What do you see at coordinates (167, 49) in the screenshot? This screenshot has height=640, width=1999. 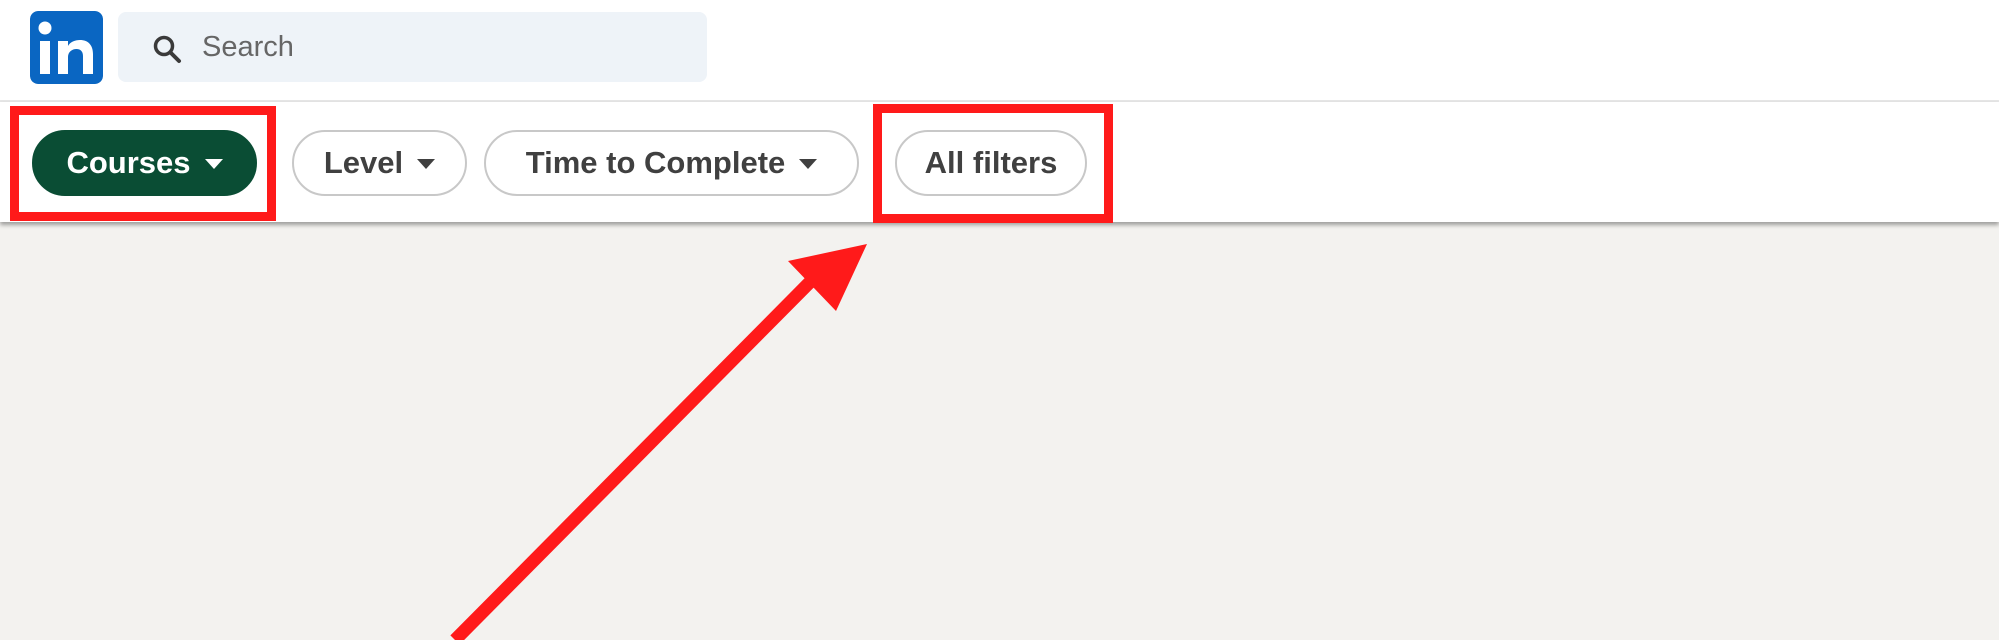 I see `search-icon` at bounding box center [167, 49].